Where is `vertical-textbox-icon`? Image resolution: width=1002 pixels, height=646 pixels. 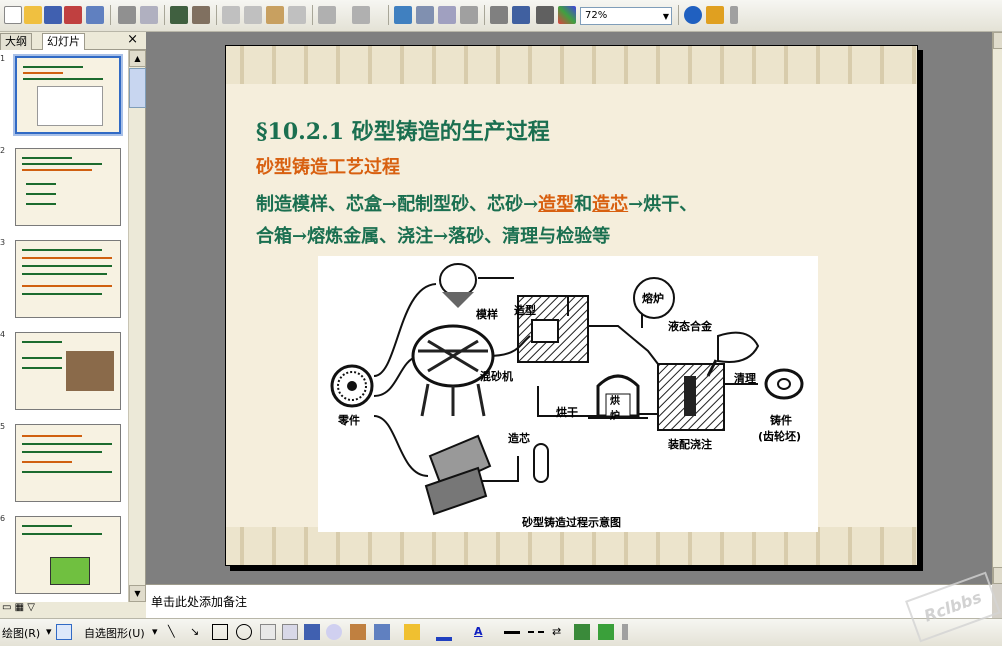 vertical-textbox-icon is located at coordinates (290, 632).